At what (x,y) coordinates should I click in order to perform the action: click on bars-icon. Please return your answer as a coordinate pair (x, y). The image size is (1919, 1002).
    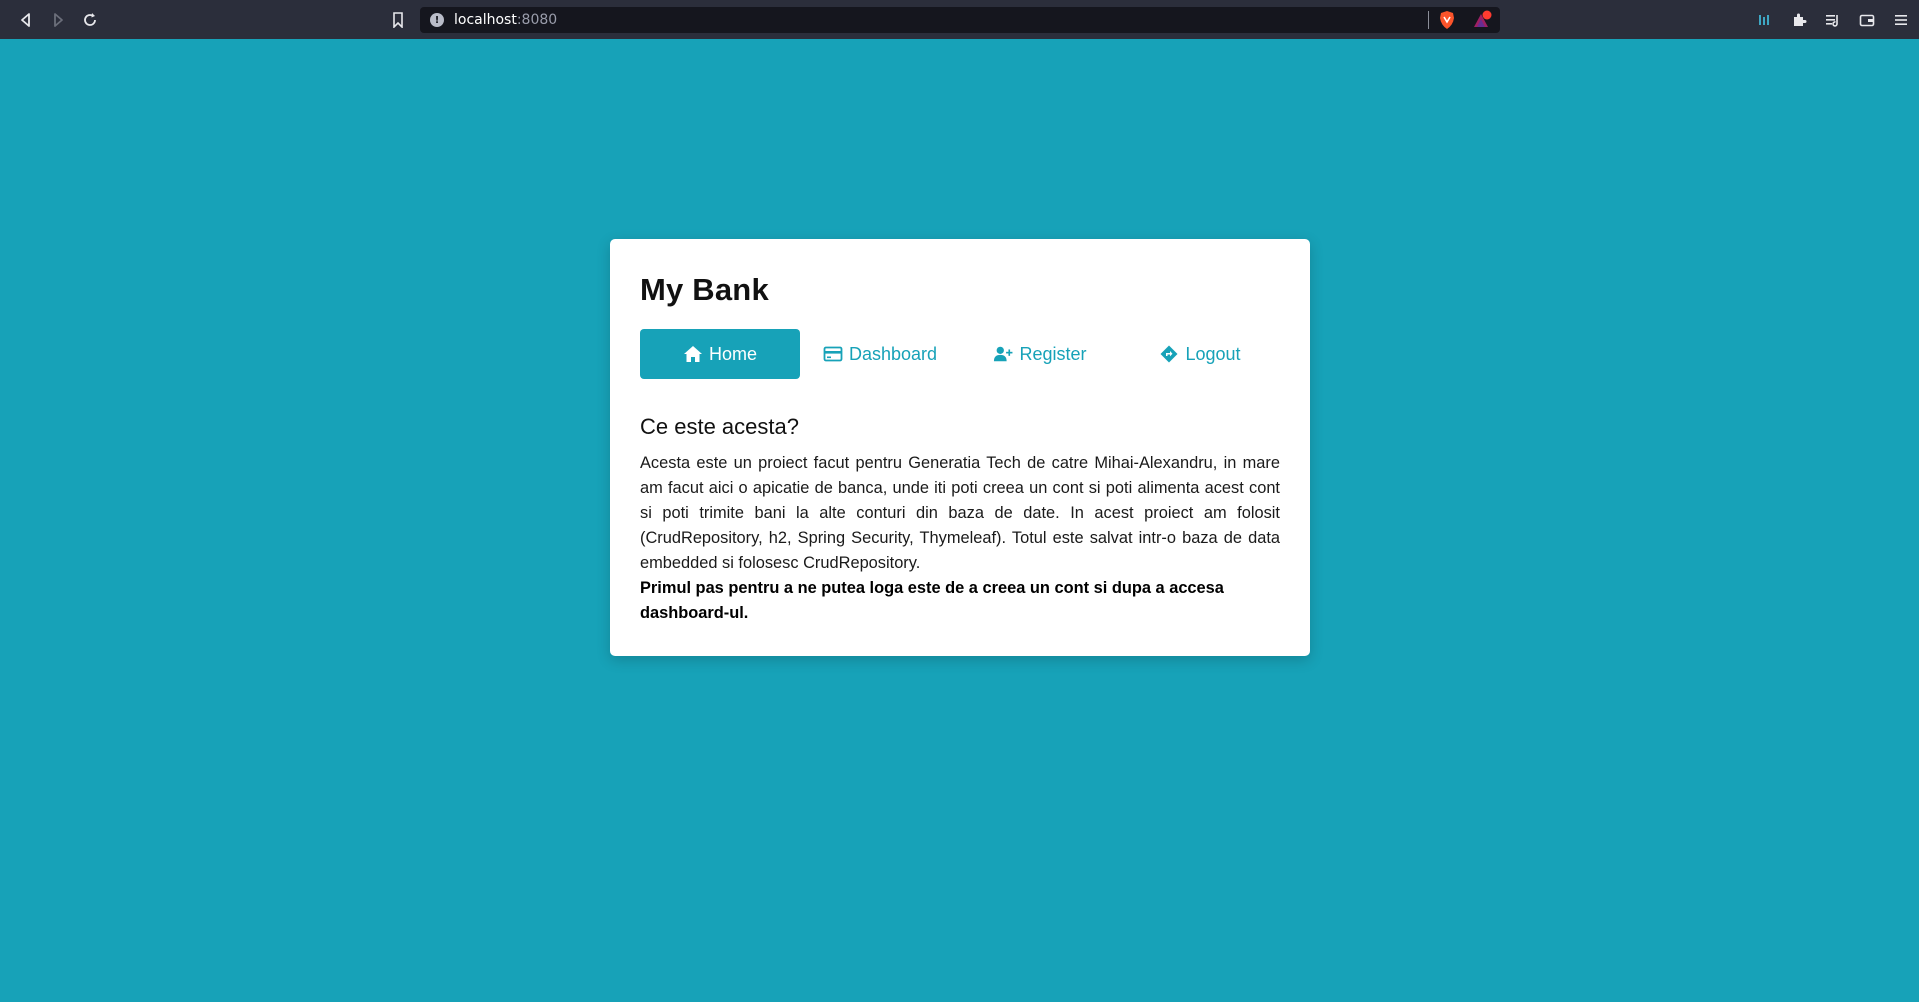
    Looking at the image, I should click on (1764, 20).